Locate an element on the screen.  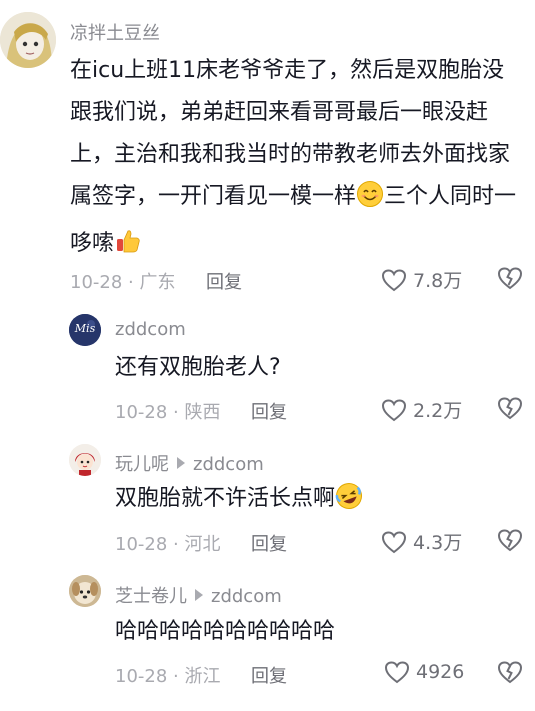
comment-location: 浙江 is located at coordinates (202, 676).